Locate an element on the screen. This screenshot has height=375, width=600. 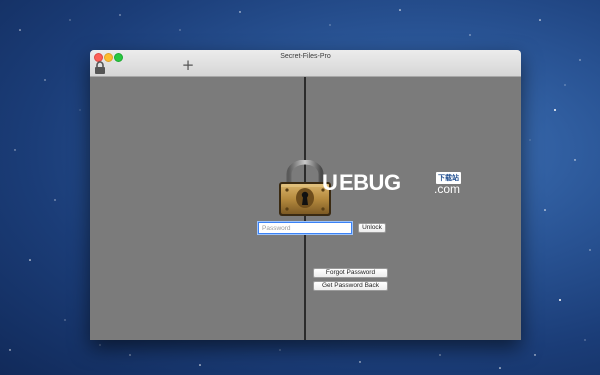
add-icon: + is located at coordinates (188, 65).